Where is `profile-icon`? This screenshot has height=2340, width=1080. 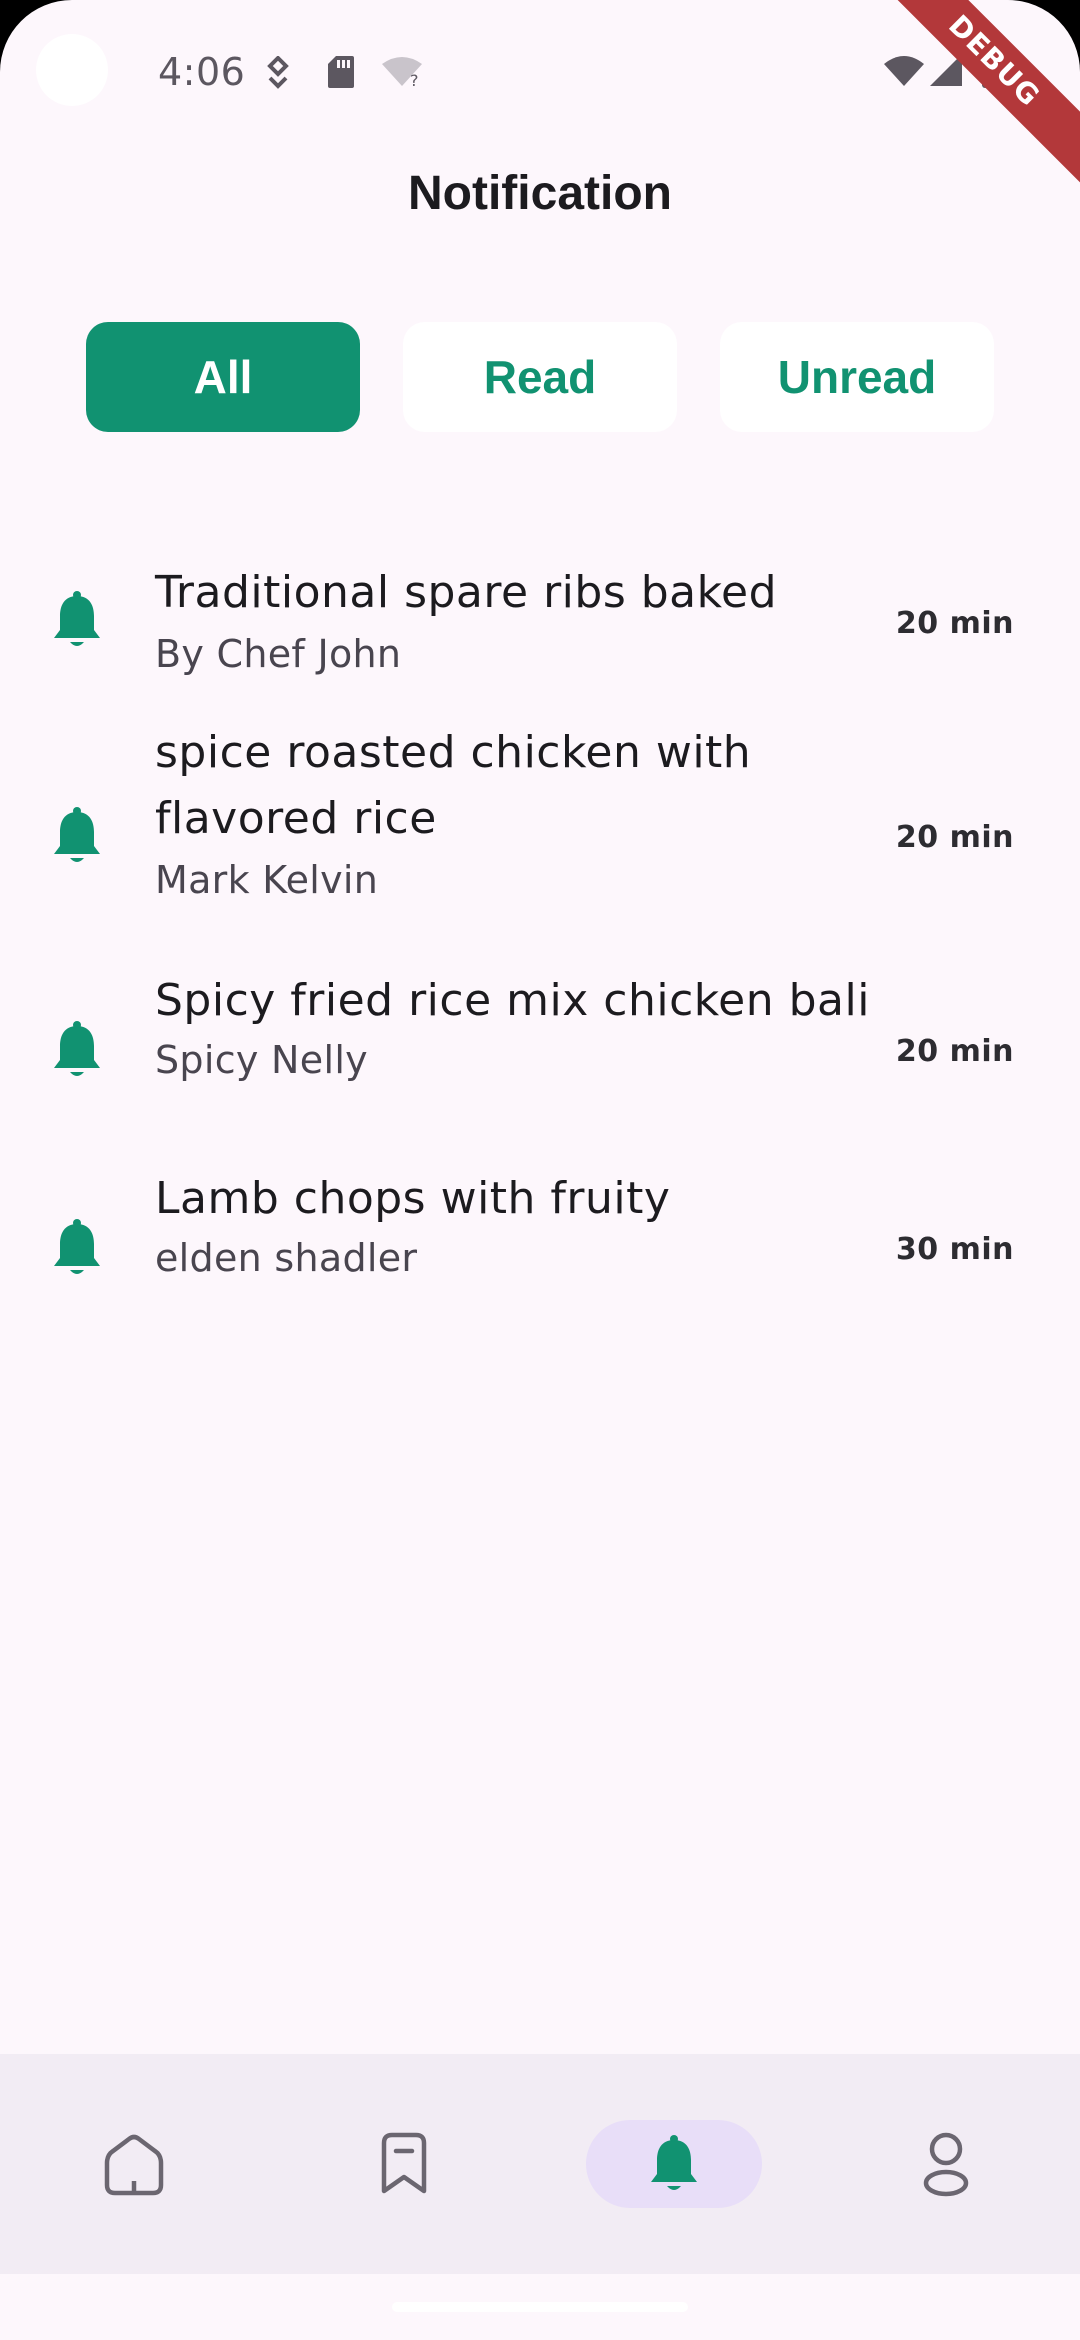 profile-icon is located at coordinates (946, 2164).